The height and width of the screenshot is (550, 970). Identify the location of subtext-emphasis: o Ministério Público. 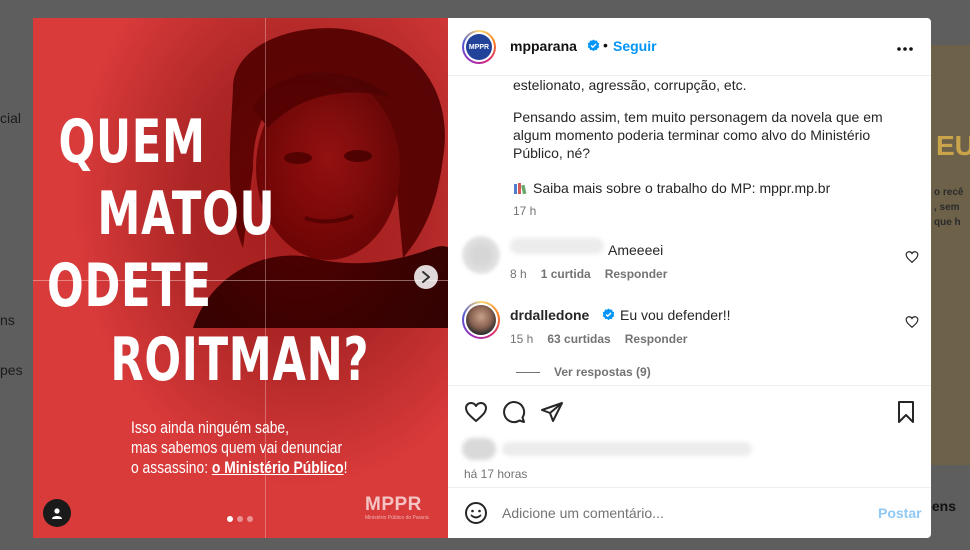
(277, 468).